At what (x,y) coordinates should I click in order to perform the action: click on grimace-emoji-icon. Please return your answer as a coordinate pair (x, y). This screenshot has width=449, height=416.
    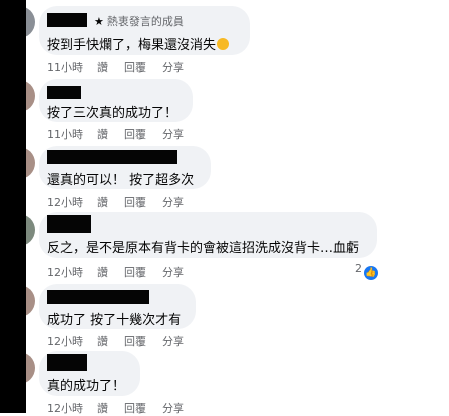
    Looking at the image, I should click on (223, 44).